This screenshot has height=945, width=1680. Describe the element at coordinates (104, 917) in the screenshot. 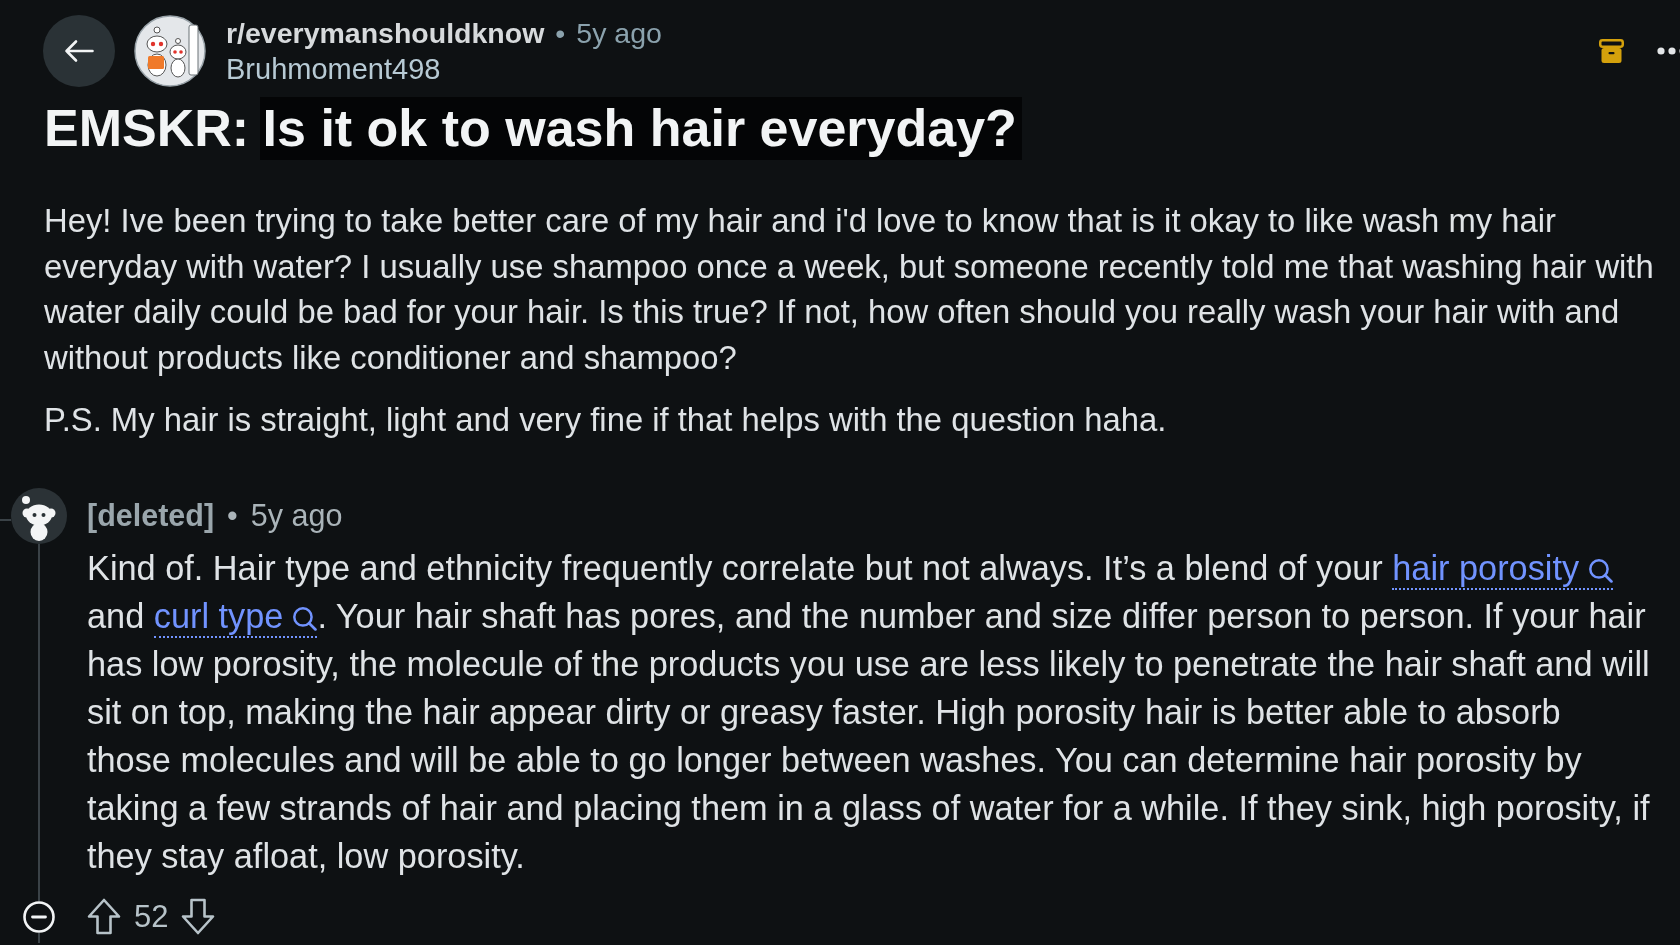

I see `up-arrow-icon` at that location.